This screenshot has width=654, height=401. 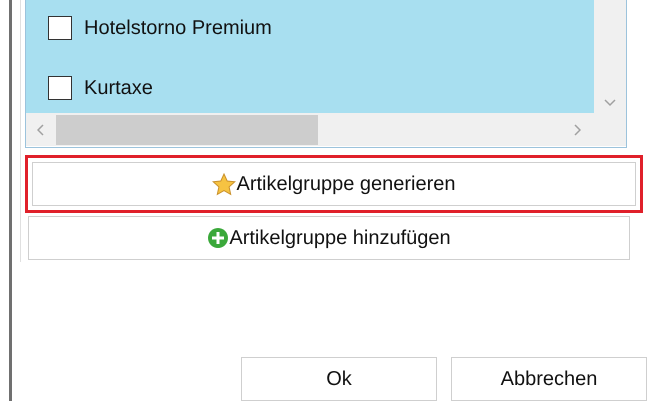 What do you see at coordinates (178, 28) in the screenshot?
I see `item-label: Hotelstorno Premium` at bounding box center [178, 28].